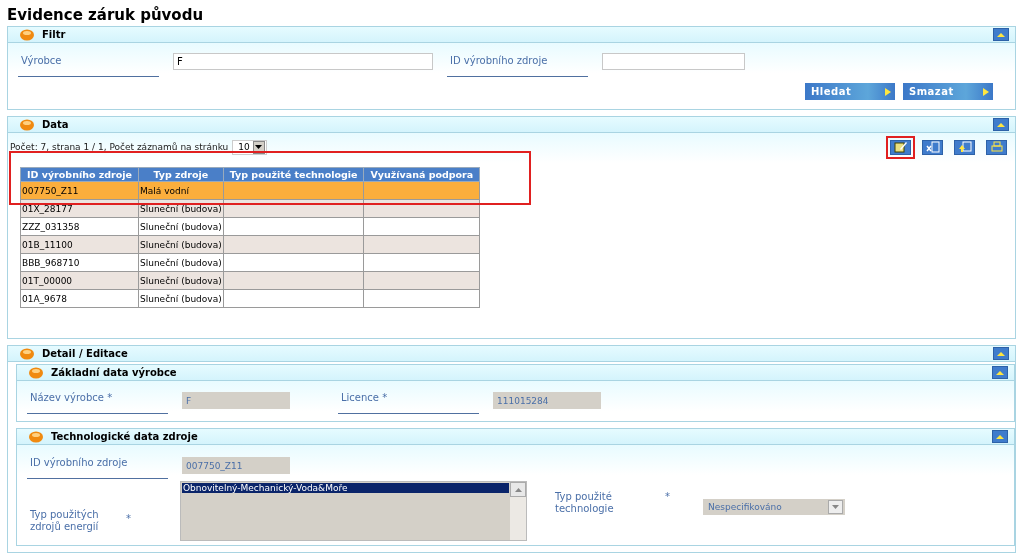 This screenshot has width=1023, height=553. Describe the element at coordinates (236, 400) in the screenshot. I see `readonly-field: F` at that location.